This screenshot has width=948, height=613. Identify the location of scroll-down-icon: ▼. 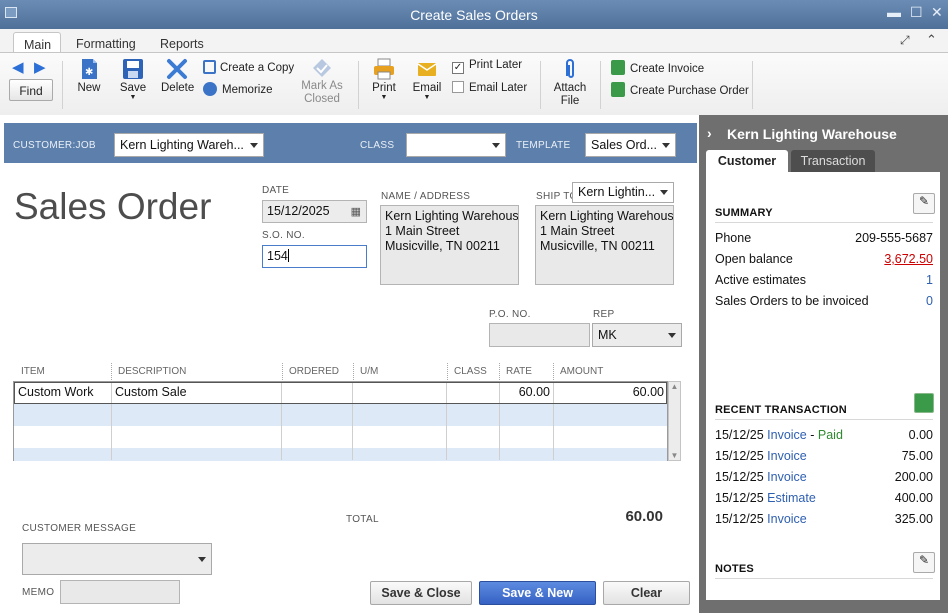
(674, 455).